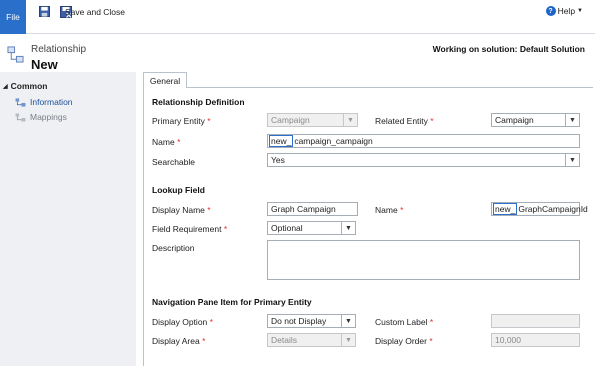 The width and height of the screenshot is (595, 366). Describe the element at coordinates (29, 86) in the screenshot. I see `nav-section-label: Common` at that location.